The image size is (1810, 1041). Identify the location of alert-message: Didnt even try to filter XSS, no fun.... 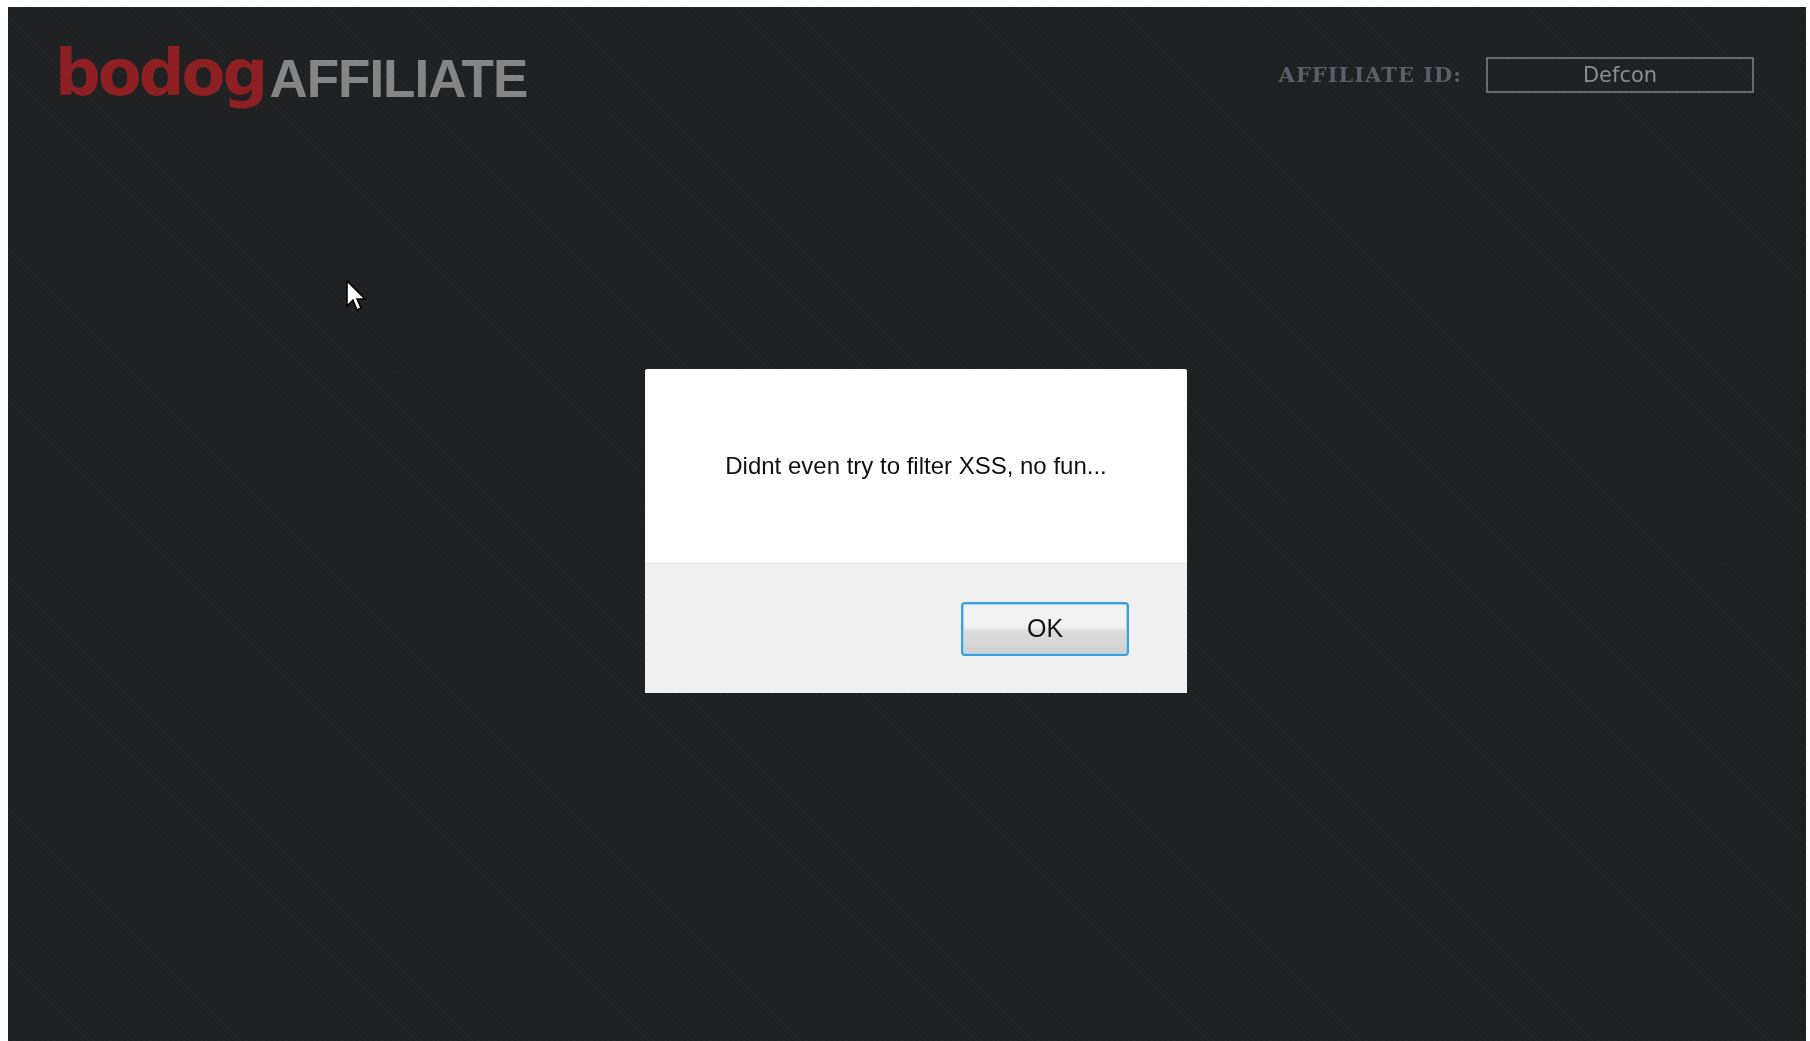
(916, 466).